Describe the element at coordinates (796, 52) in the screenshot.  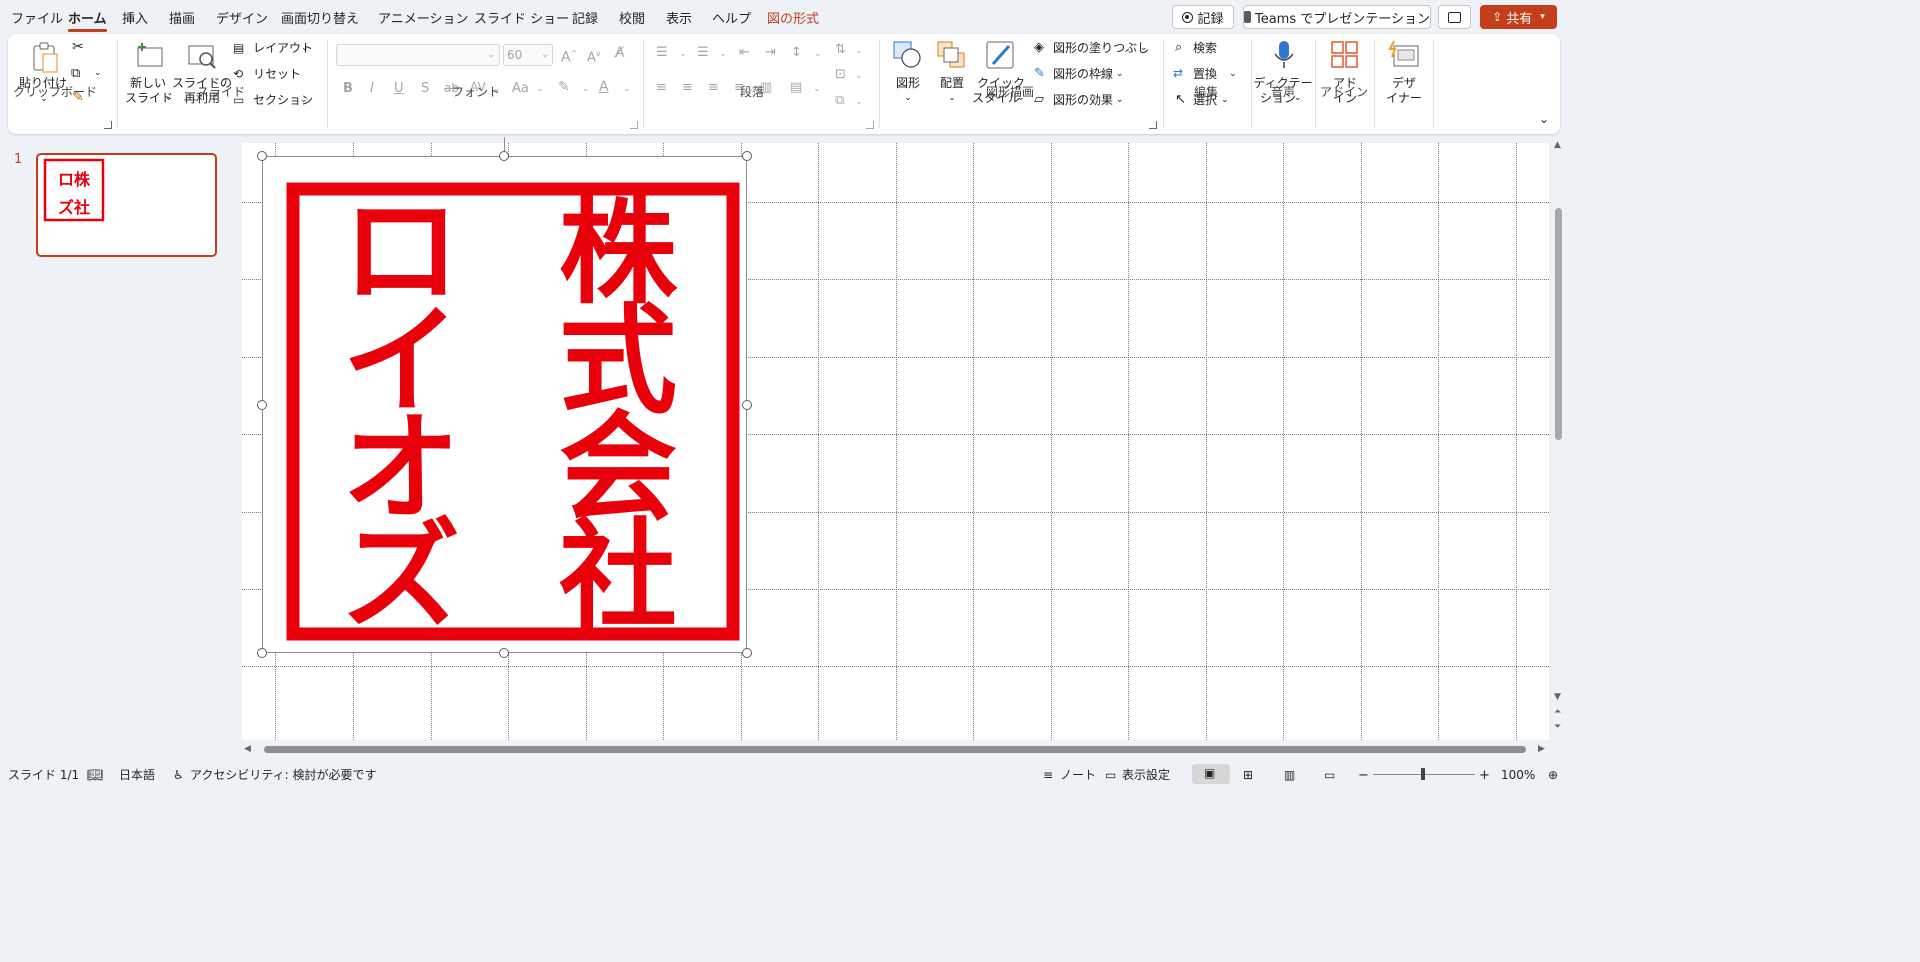
I see `line-spacing-icon: ↕` at that location.